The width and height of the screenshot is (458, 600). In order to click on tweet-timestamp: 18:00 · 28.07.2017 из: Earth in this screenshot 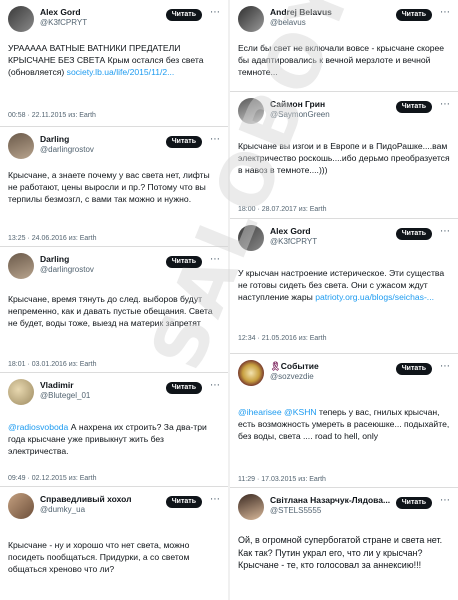, I will do `click(282, 209)`.